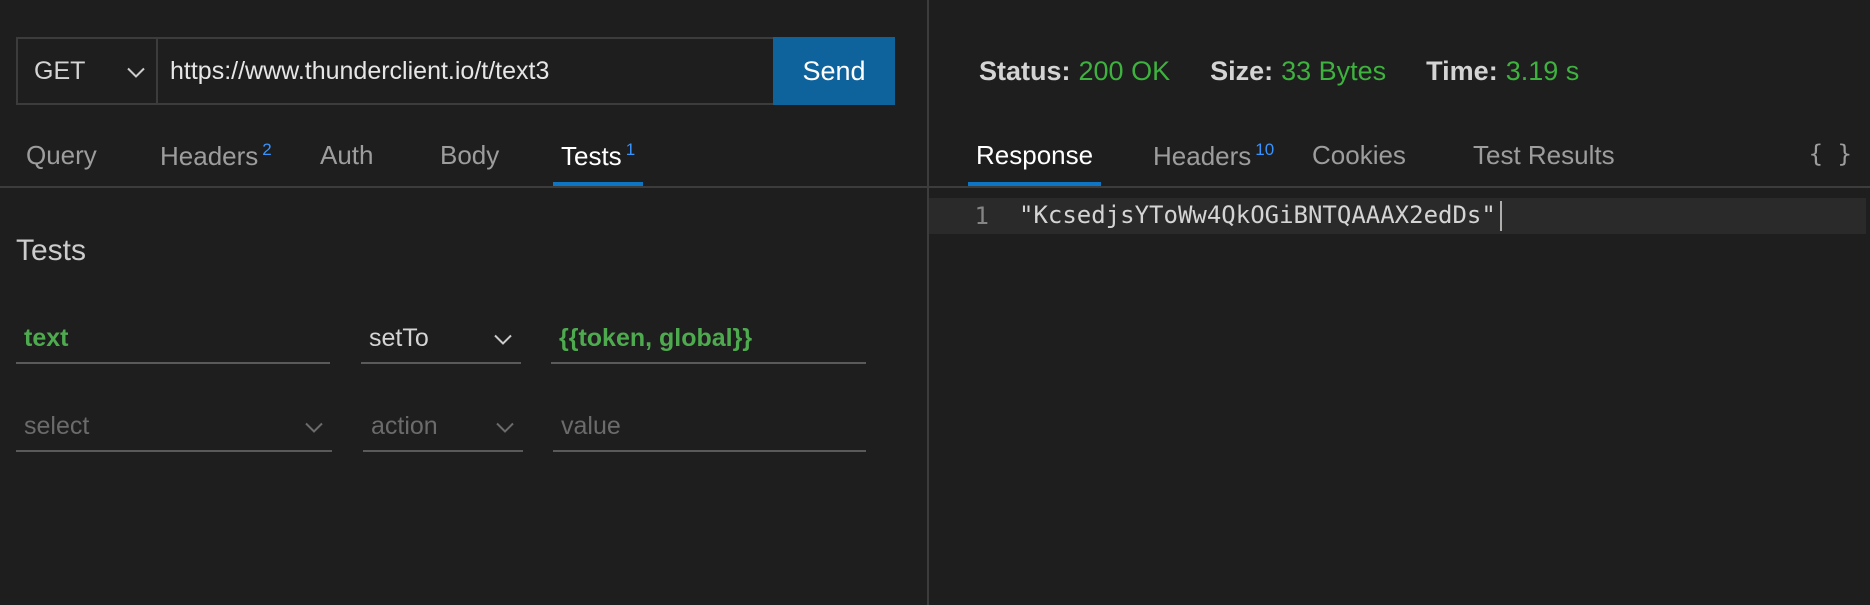 The height and width of the screenshot is (605, 1870). Describe the element at coordinates (591, 425) in the screenshot. I see `value-placeholder: value` at that location.